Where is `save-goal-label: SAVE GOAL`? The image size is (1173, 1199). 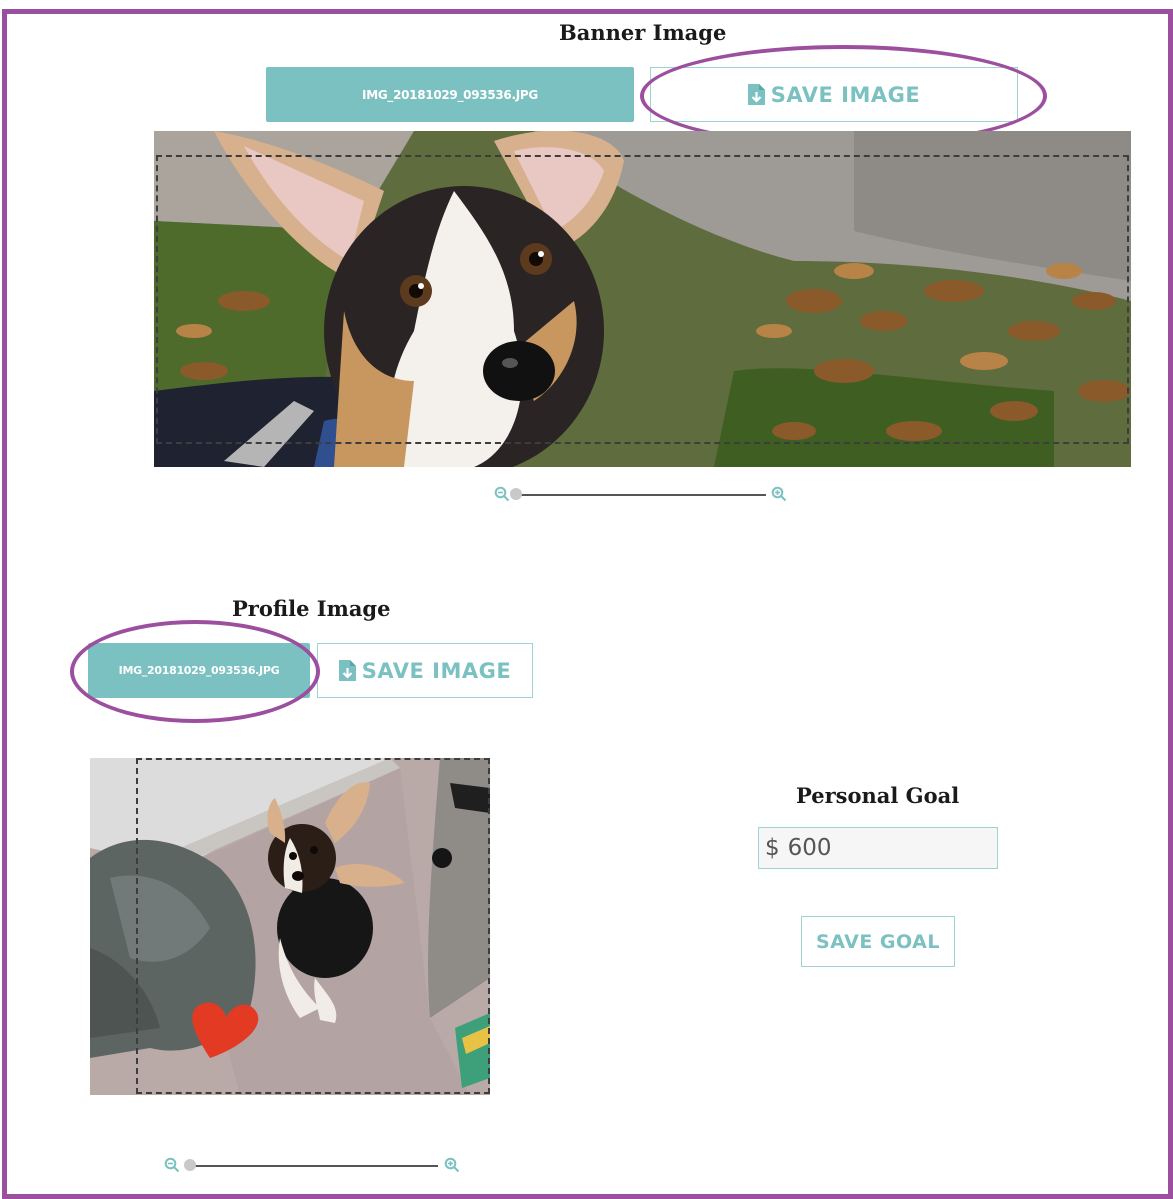
save-goal-label: SAVE GOAL is located at coordinates (878, 941).